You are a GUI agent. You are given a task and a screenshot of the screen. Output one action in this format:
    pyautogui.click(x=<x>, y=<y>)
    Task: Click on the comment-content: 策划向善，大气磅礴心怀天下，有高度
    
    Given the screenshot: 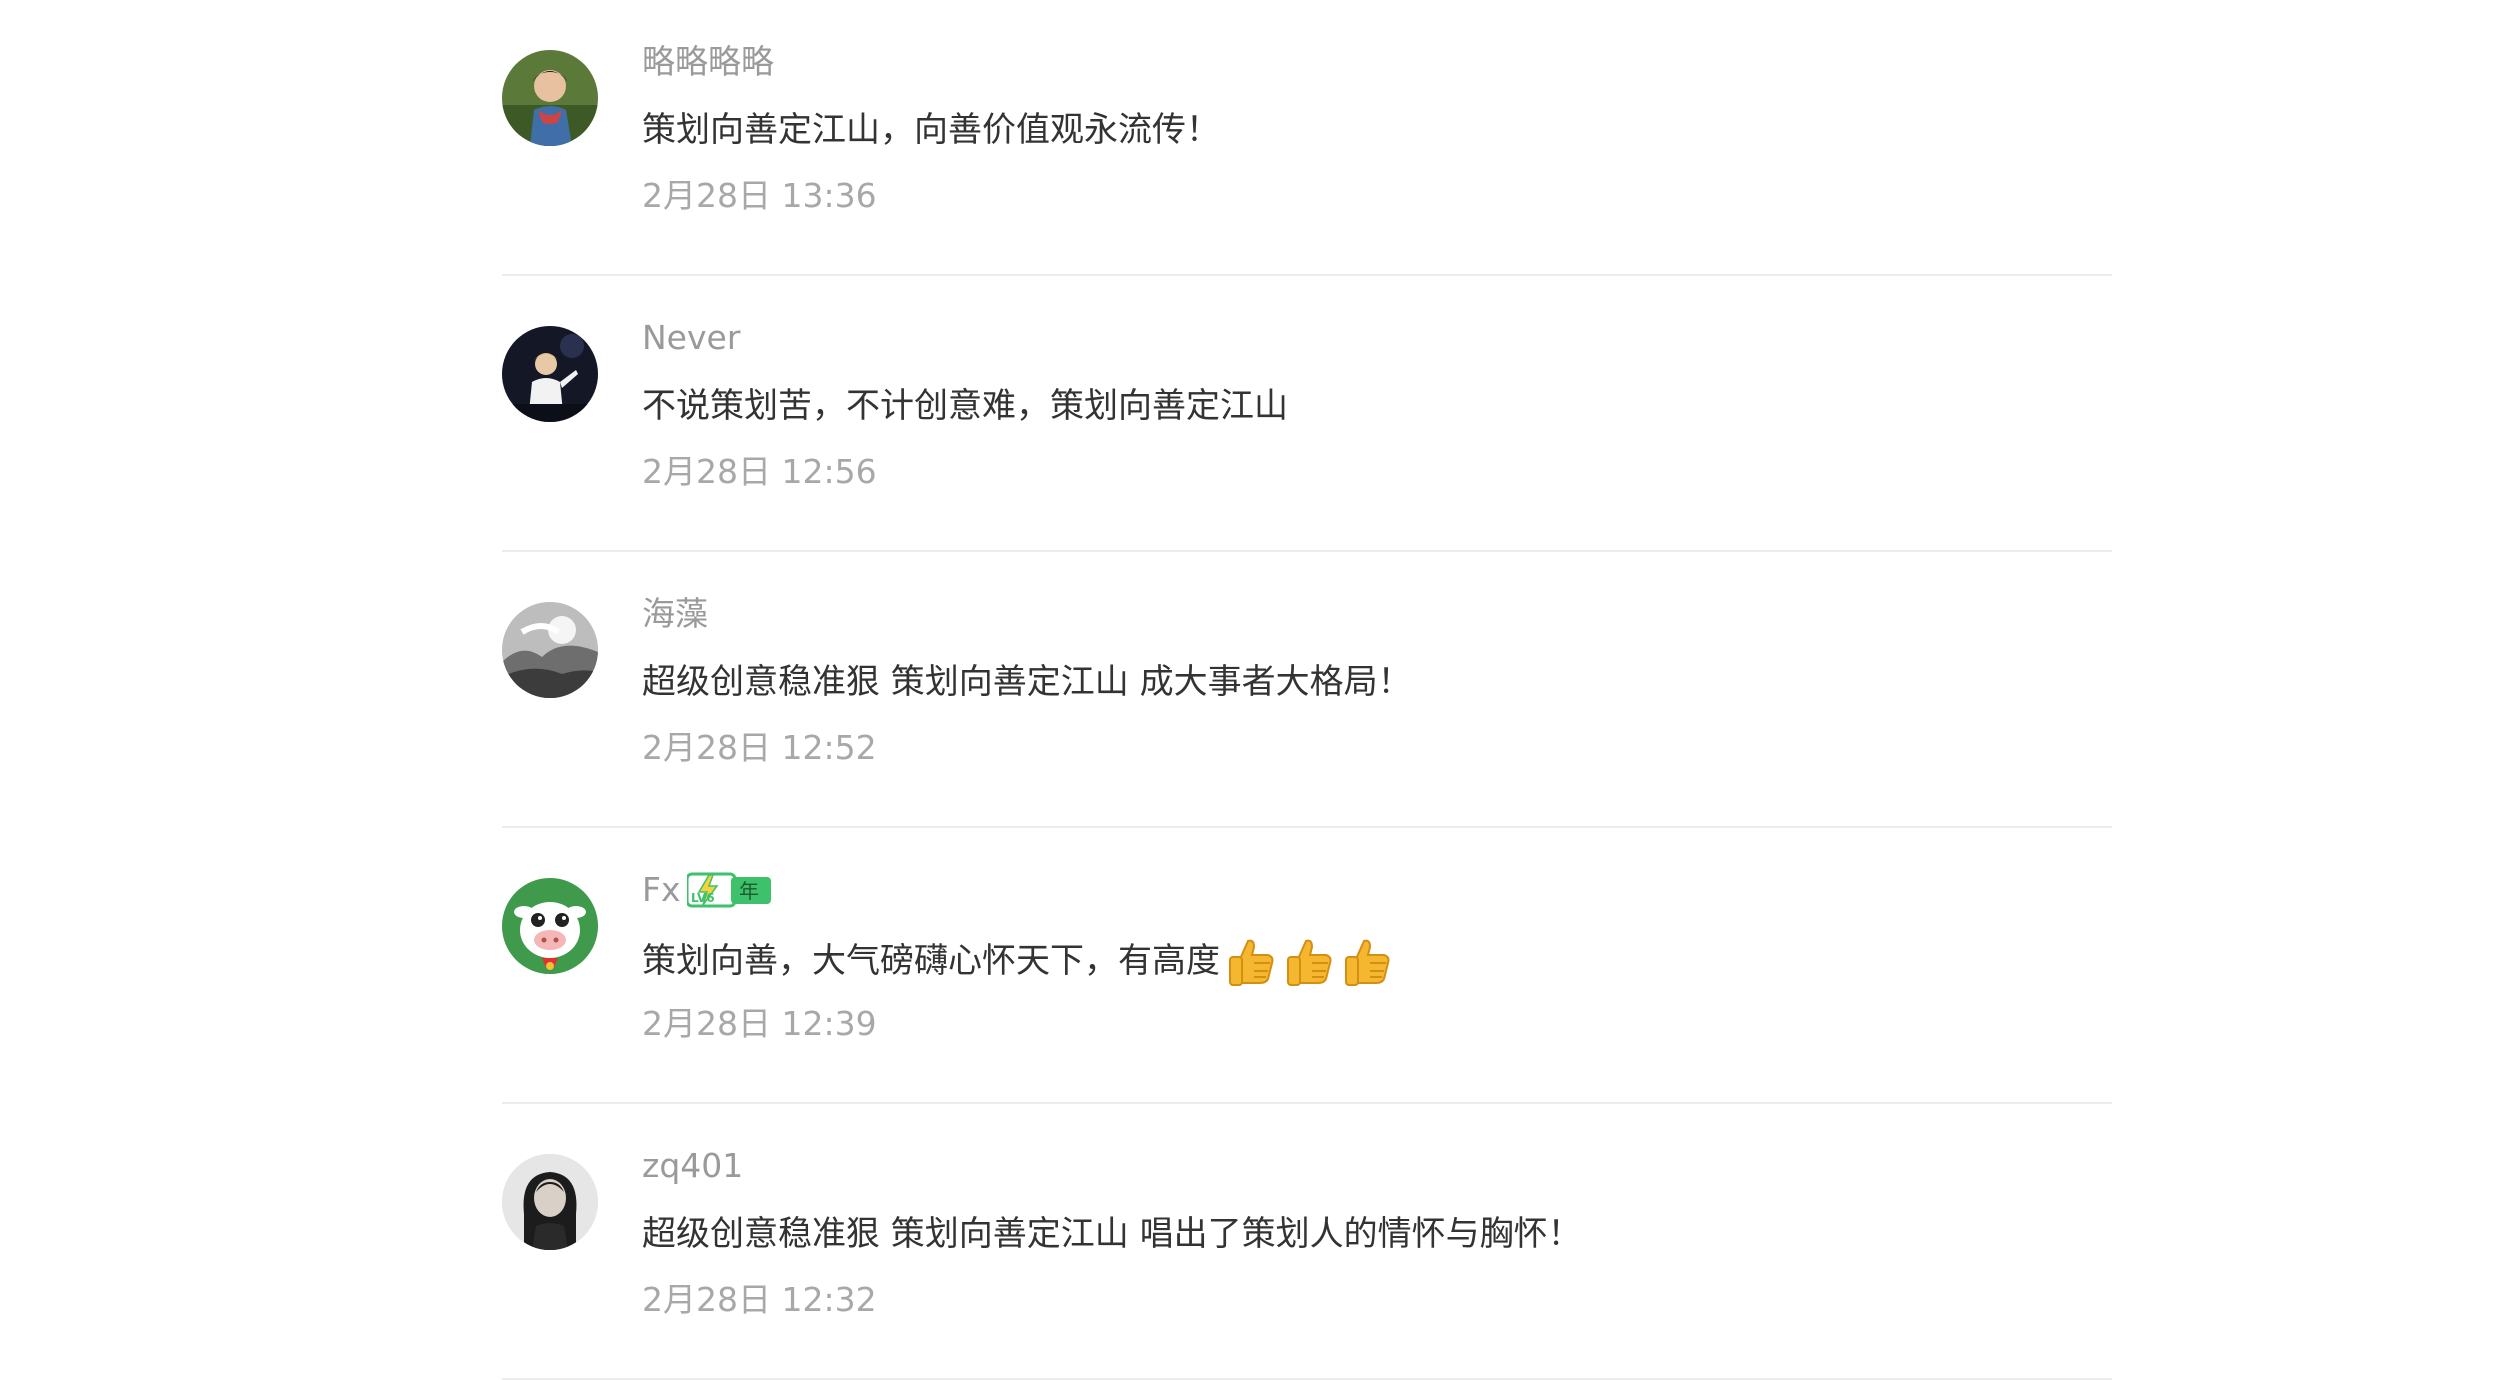 What is the action you would take?
    pyautogui.click(x=1019, y=961)
    